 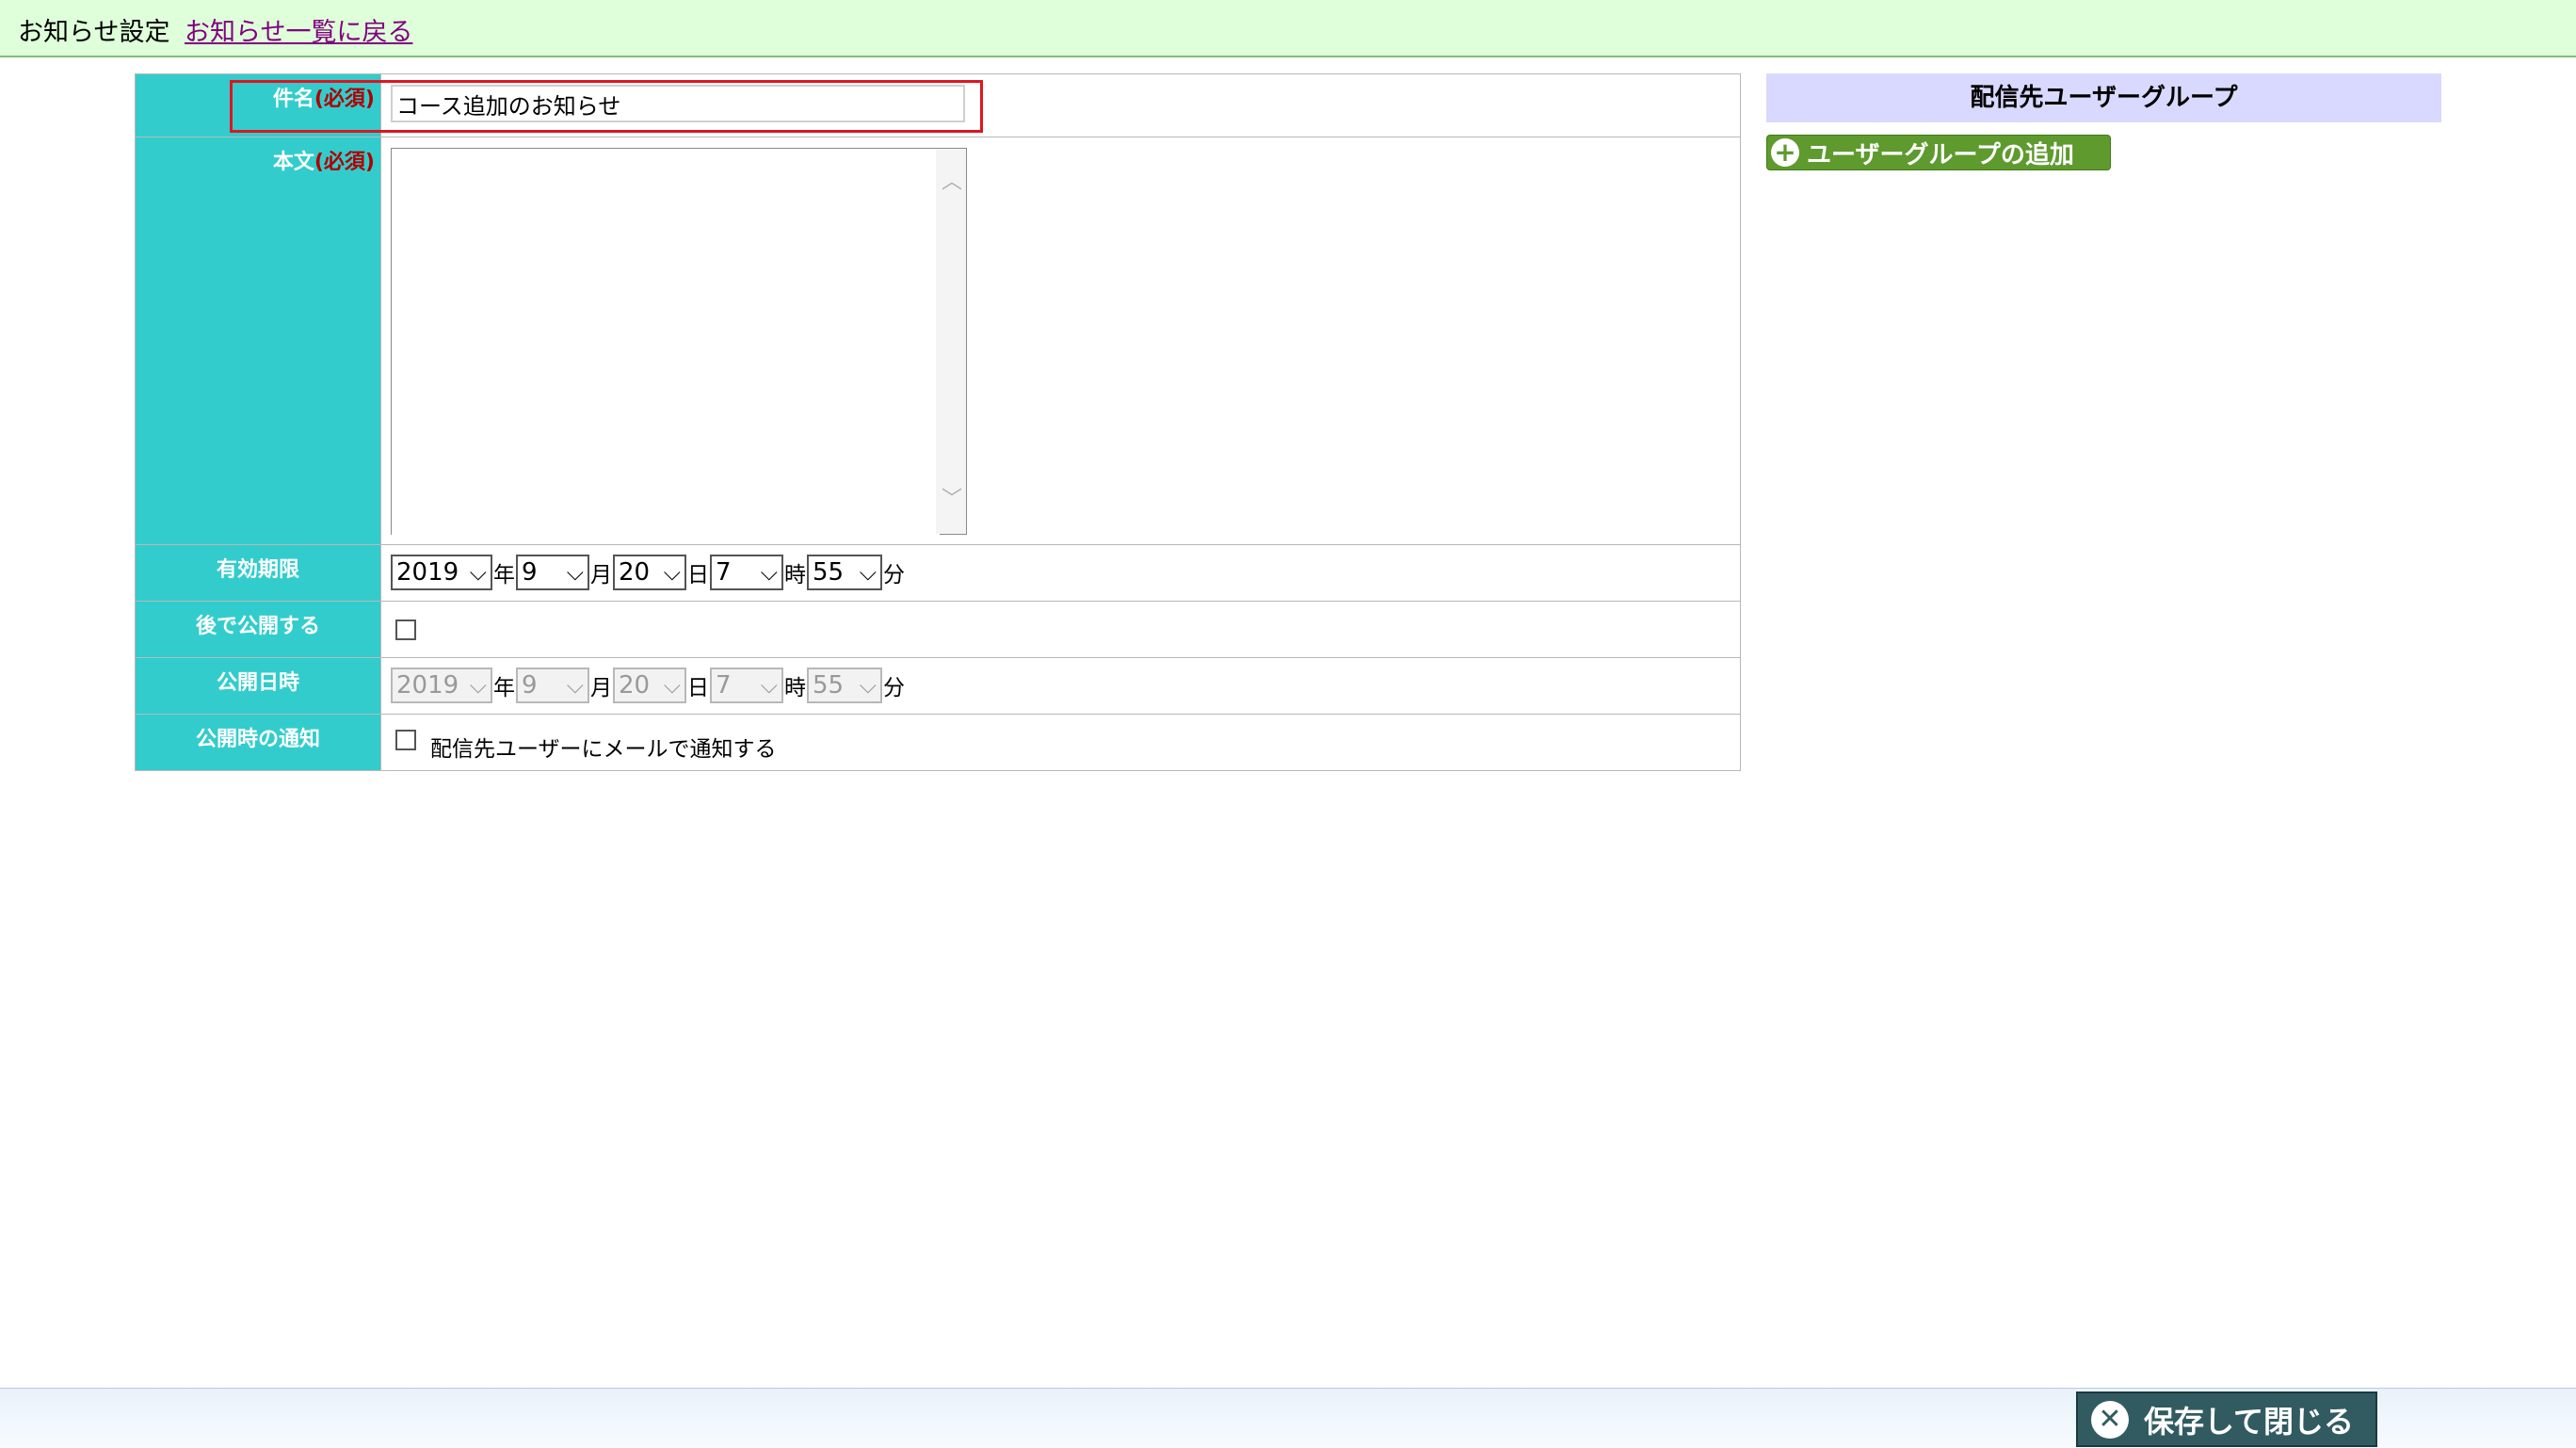 I want to click on scroll-down-icon: ﹀, so click(x=952, y=500).